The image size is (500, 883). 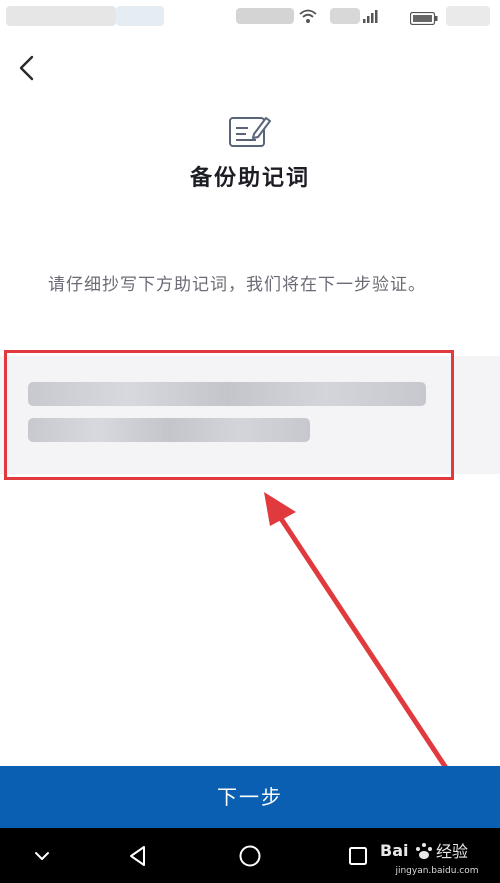 I want to click on mnemonic-words, so click(x=228, y=414).